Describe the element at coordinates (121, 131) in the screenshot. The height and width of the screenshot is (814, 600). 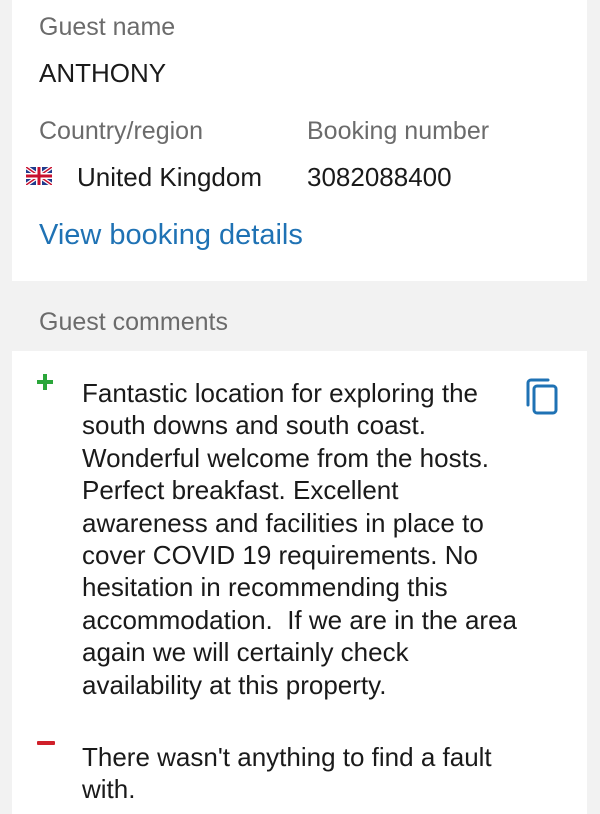
I see `country-label: Country/region` at that location.